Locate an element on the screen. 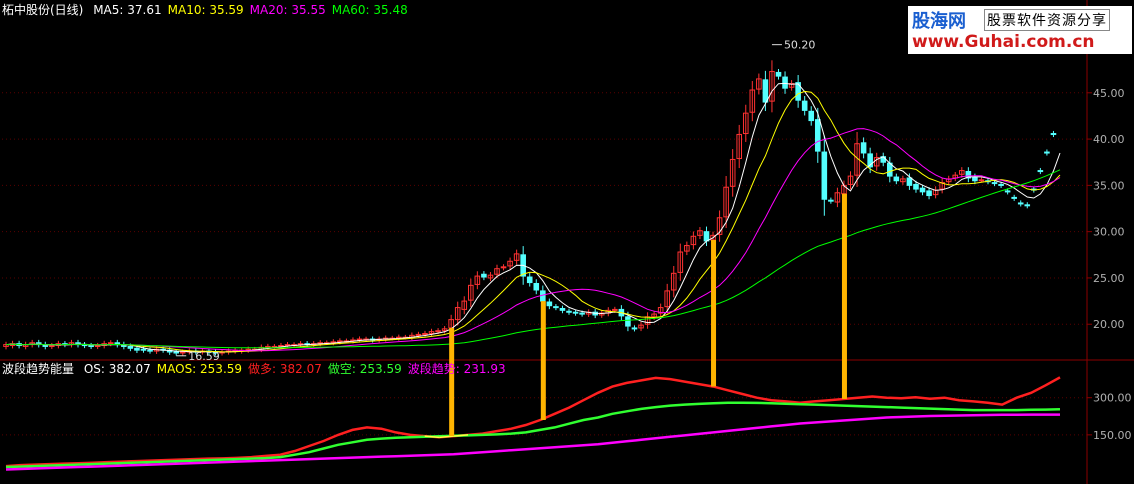 This screenshot has width=1134, height=484. annotation-label: 16.59 is located at coordinates (204, 356).